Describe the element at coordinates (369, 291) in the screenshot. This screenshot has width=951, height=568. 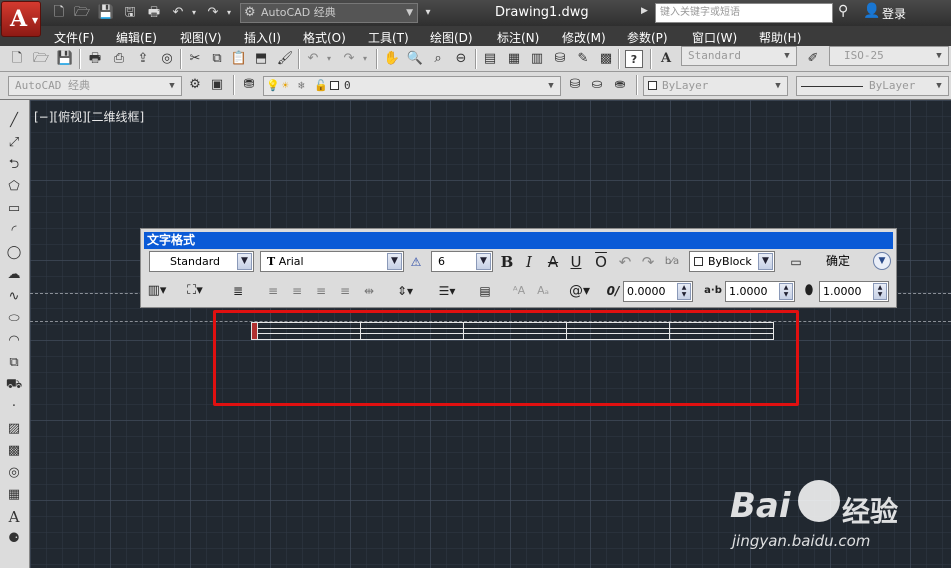
I see `distribute-icon: ⇹` at that location.